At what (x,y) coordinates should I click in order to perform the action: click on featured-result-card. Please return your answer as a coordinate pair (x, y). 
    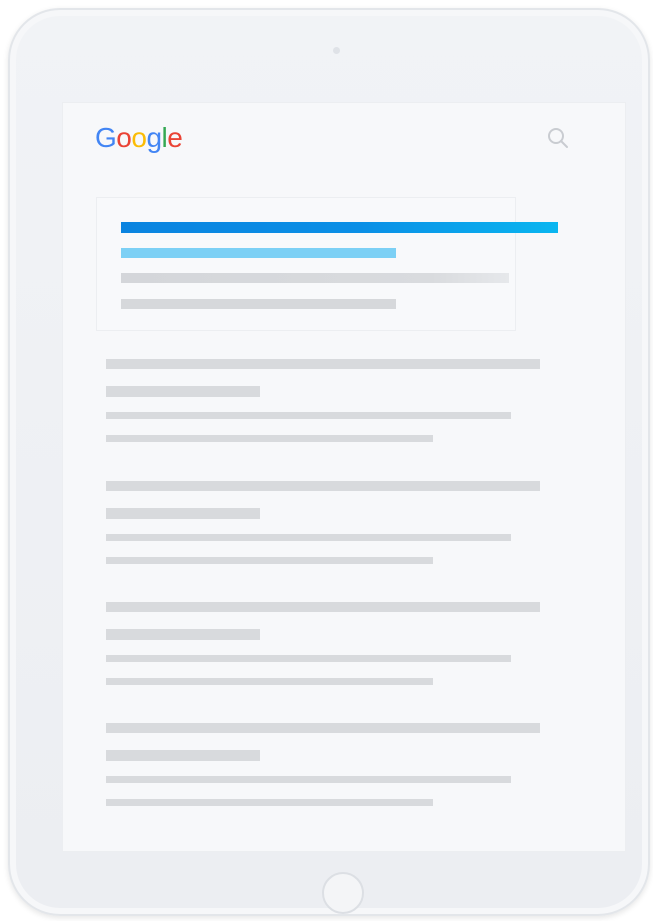
    Looking at the image, I should click on (327, 264).